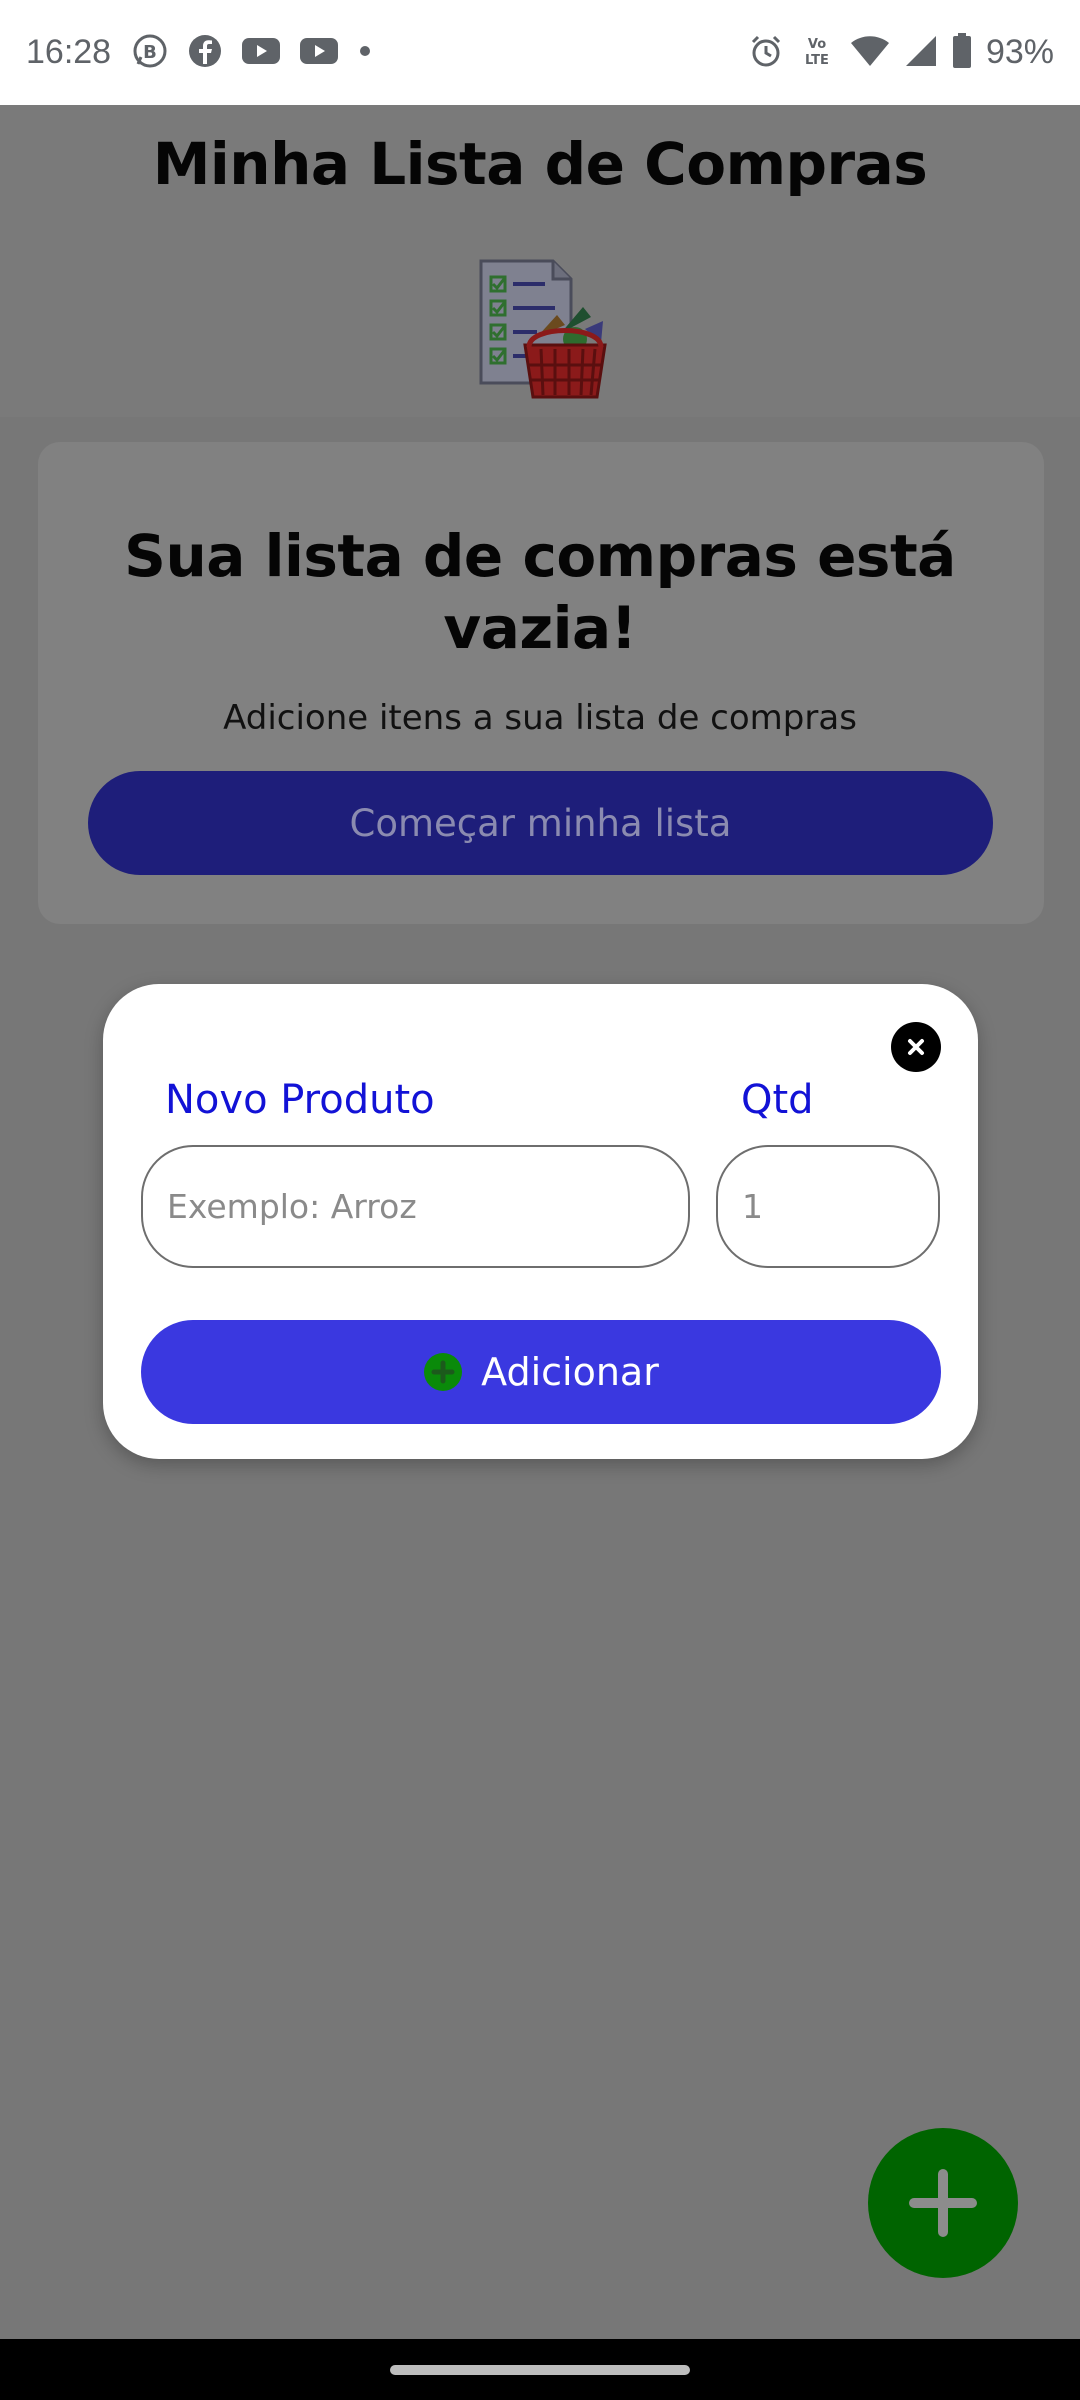  I want to click on whatsapp-business-icon: B, so click(150, 53).